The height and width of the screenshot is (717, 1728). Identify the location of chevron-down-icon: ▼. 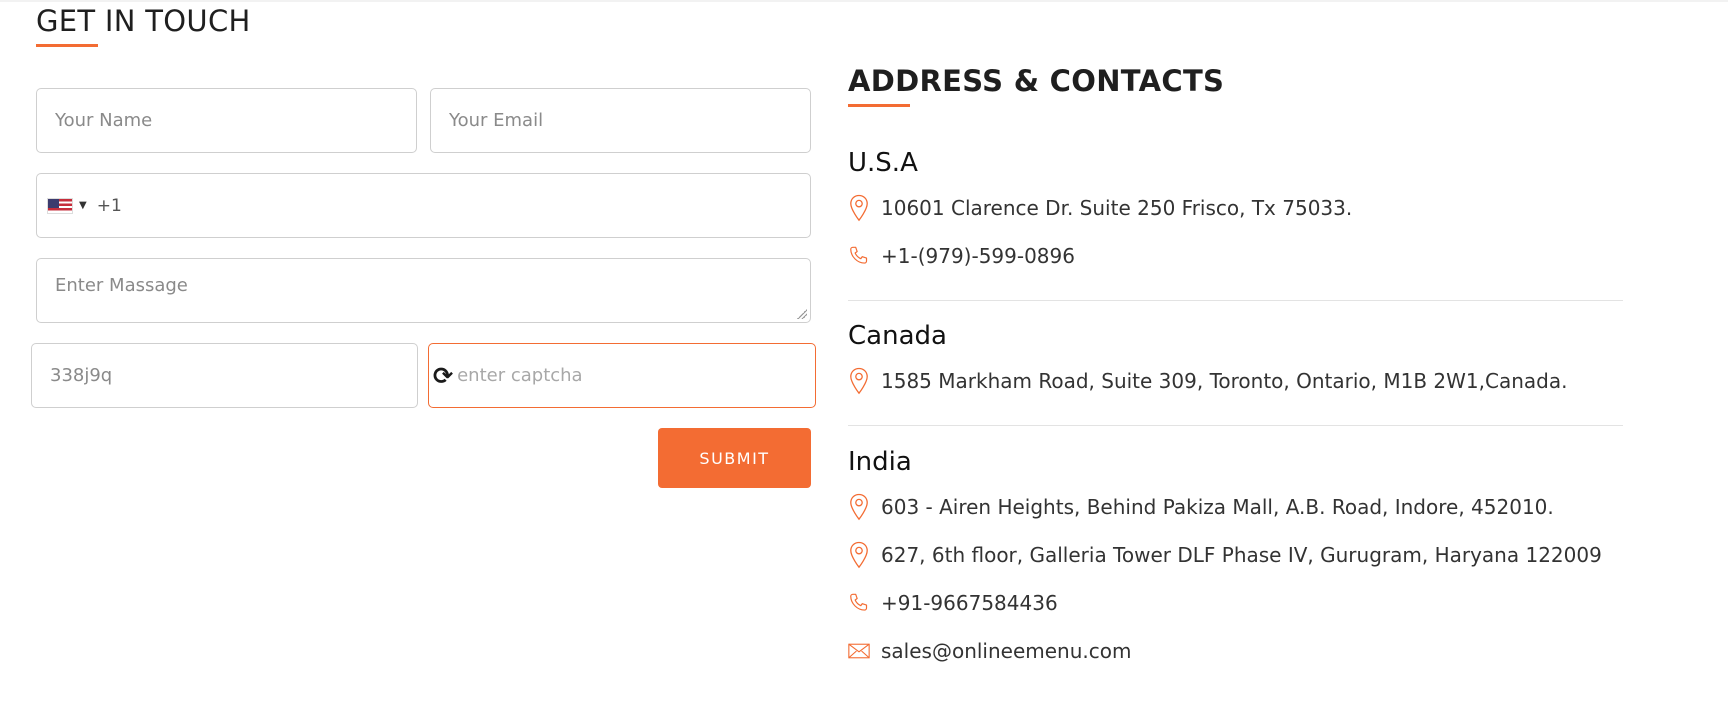
(83, 205).